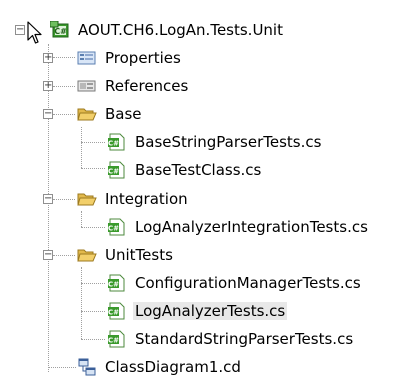 The image size is (404, 380). I want to click on tree-item-folder-base: Base, so click(110, 114).